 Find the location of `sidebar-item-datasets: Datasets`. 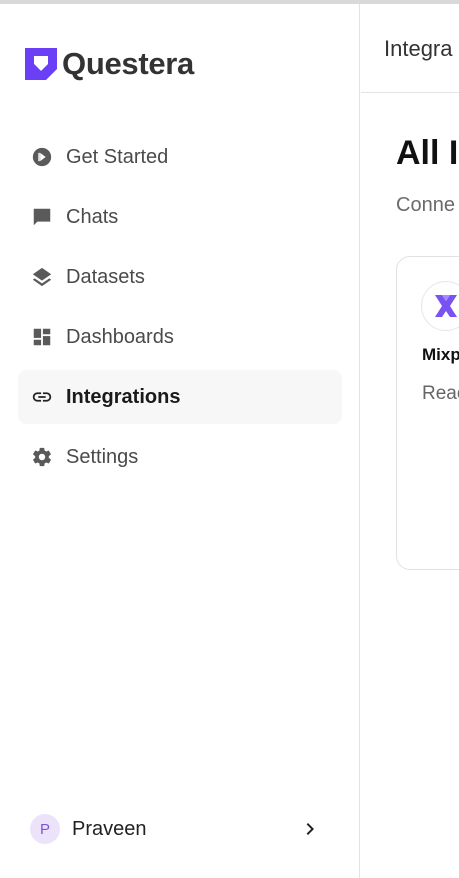

sidebar-item-datasets: Datasets is located at coordinates (180, 277).